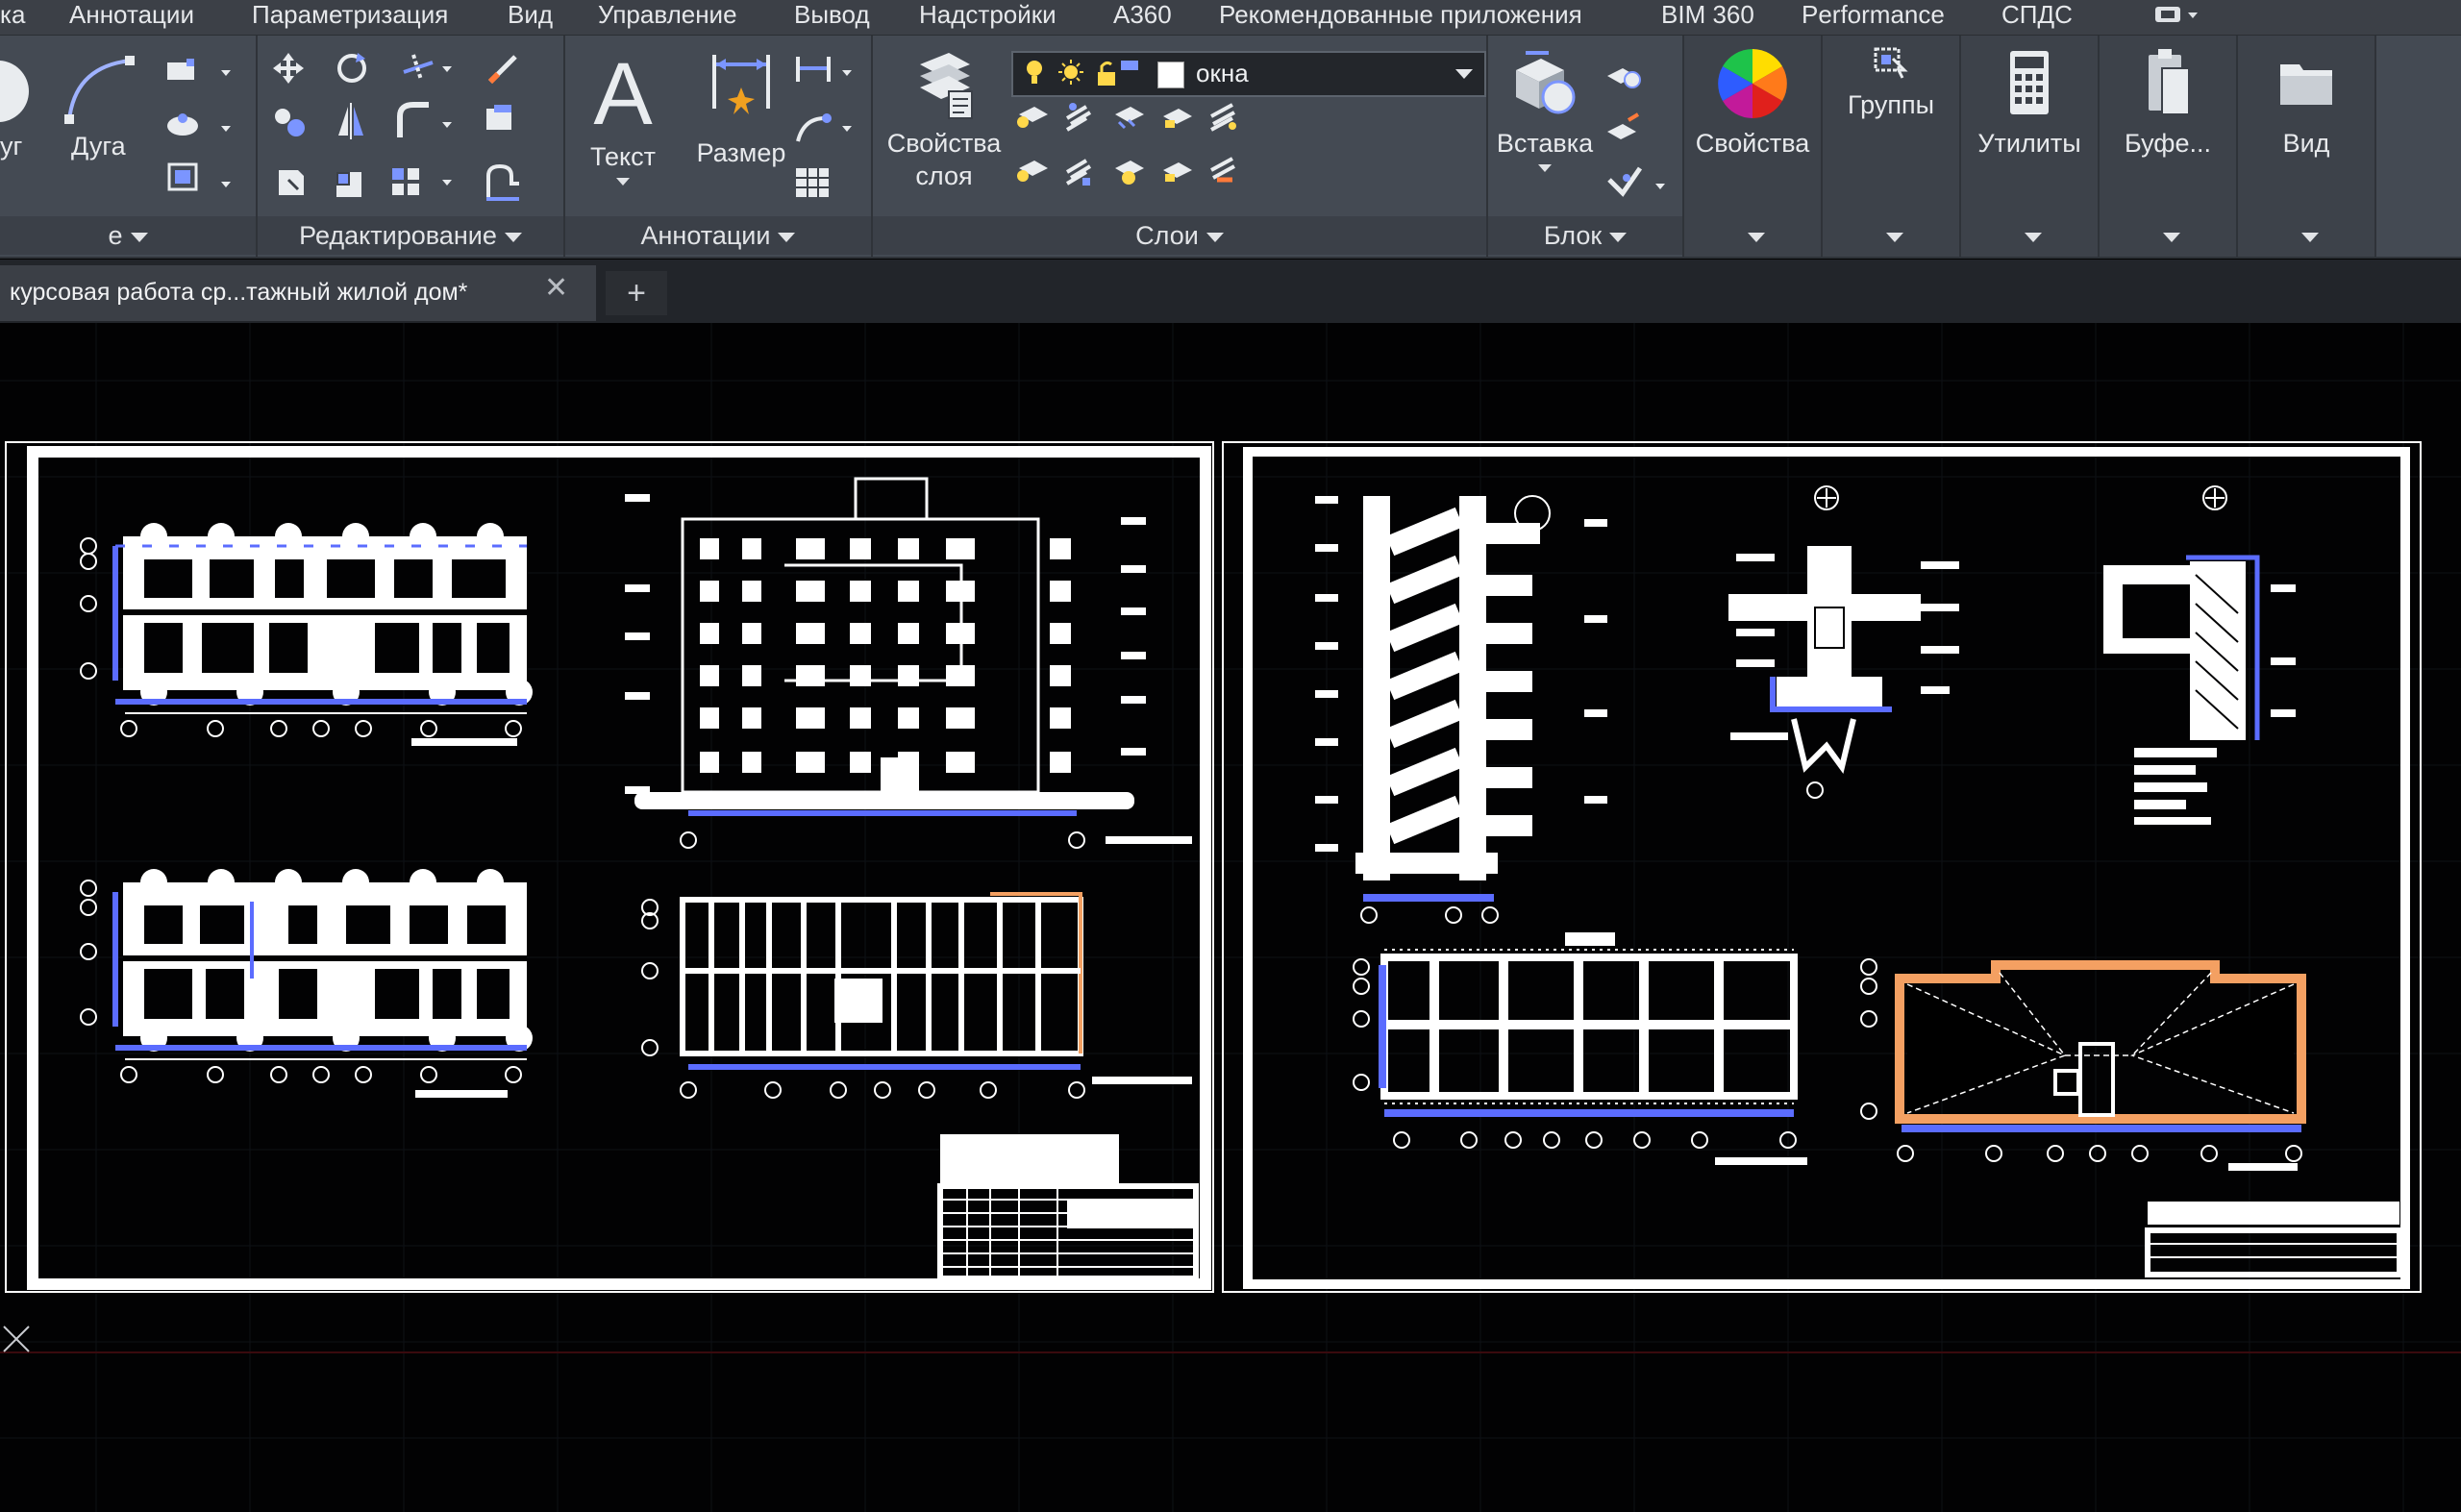 The height and width of the screenshot is (1512, 2461). I want to click on tab-draw-partial: ка, so click(12, 16).